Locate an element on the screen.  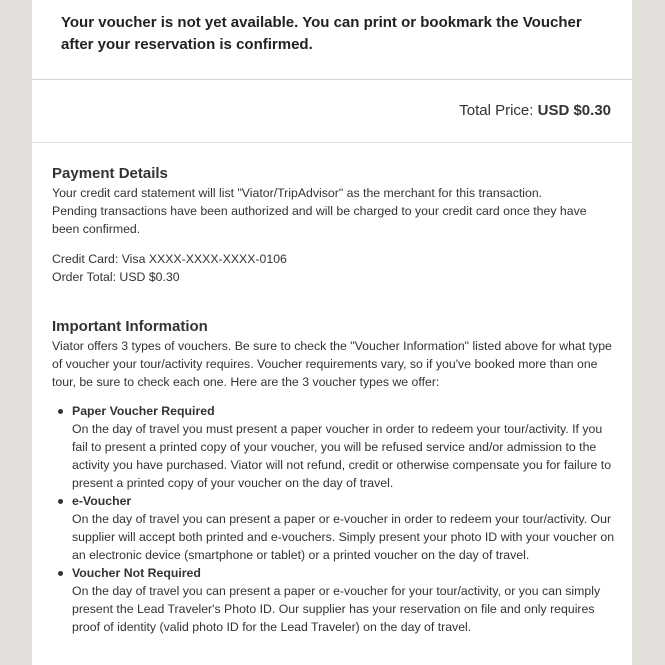
total-price: Total Price: USD $0.30 is located at coordinates (535, 111).